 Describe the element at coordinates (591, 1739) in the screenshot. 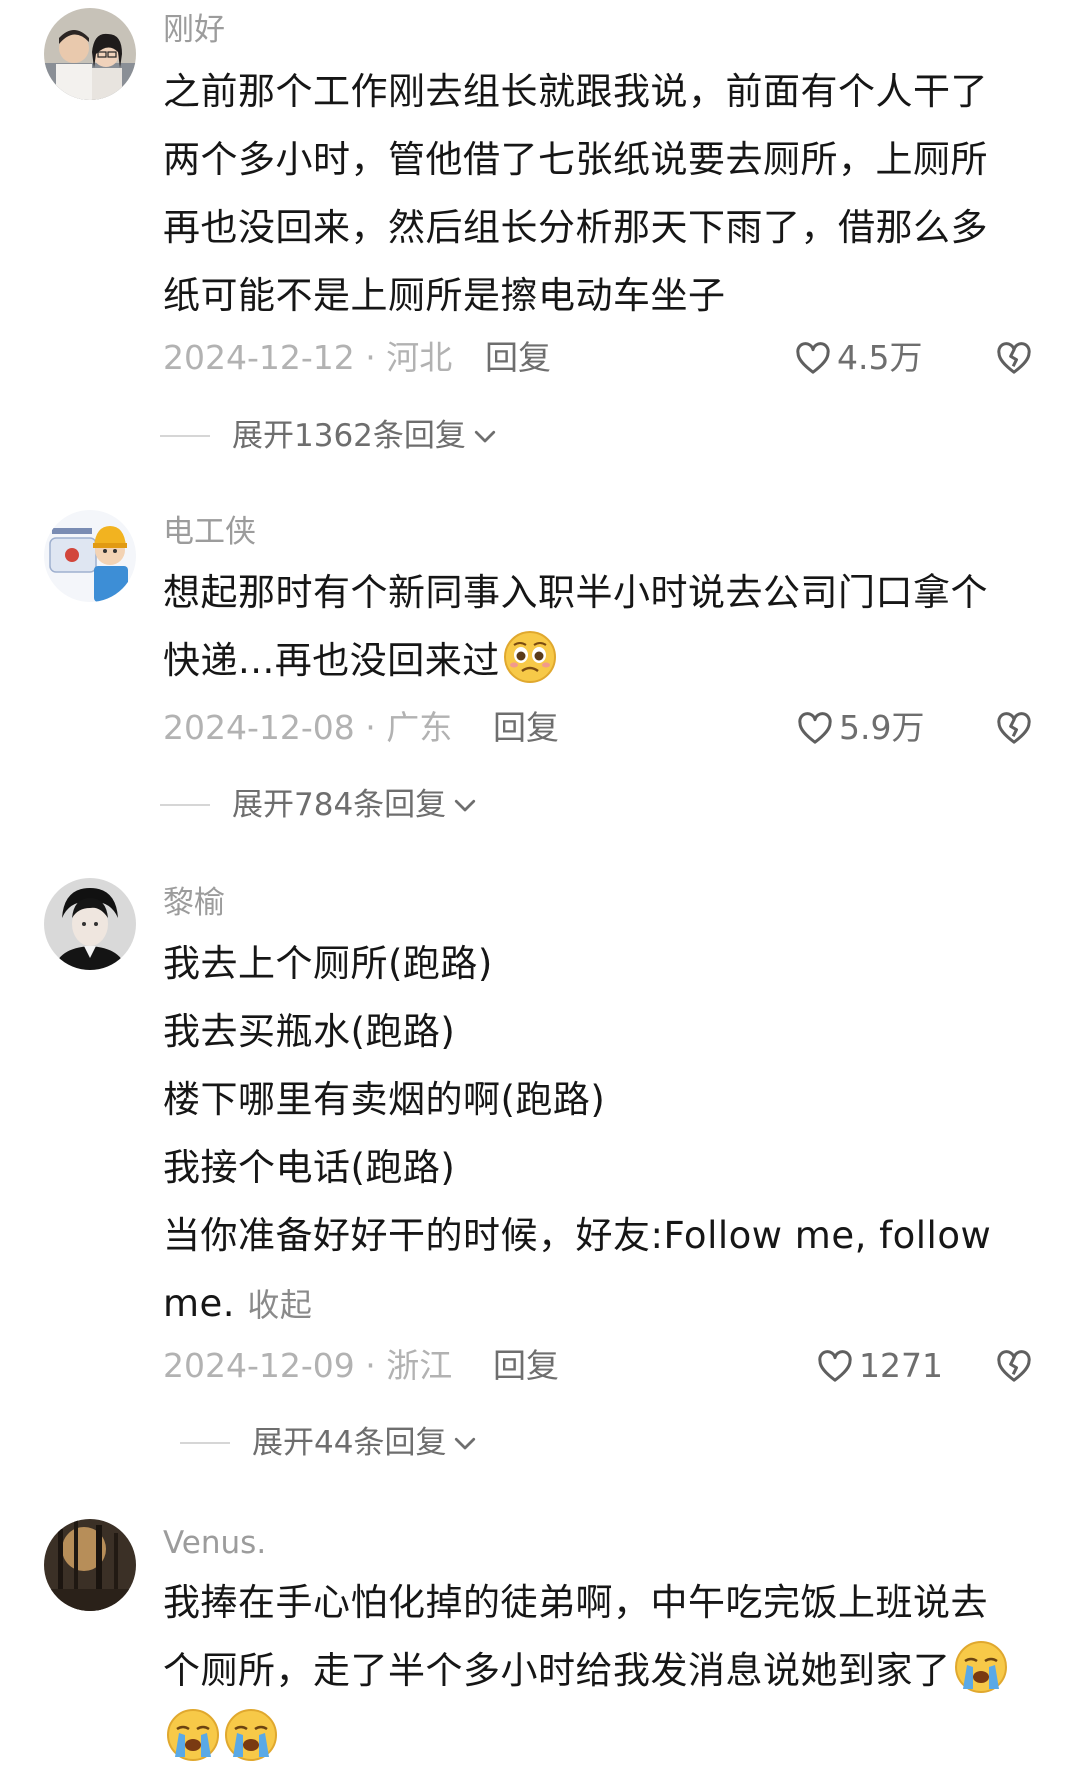

I see `emoji-line` at that location.